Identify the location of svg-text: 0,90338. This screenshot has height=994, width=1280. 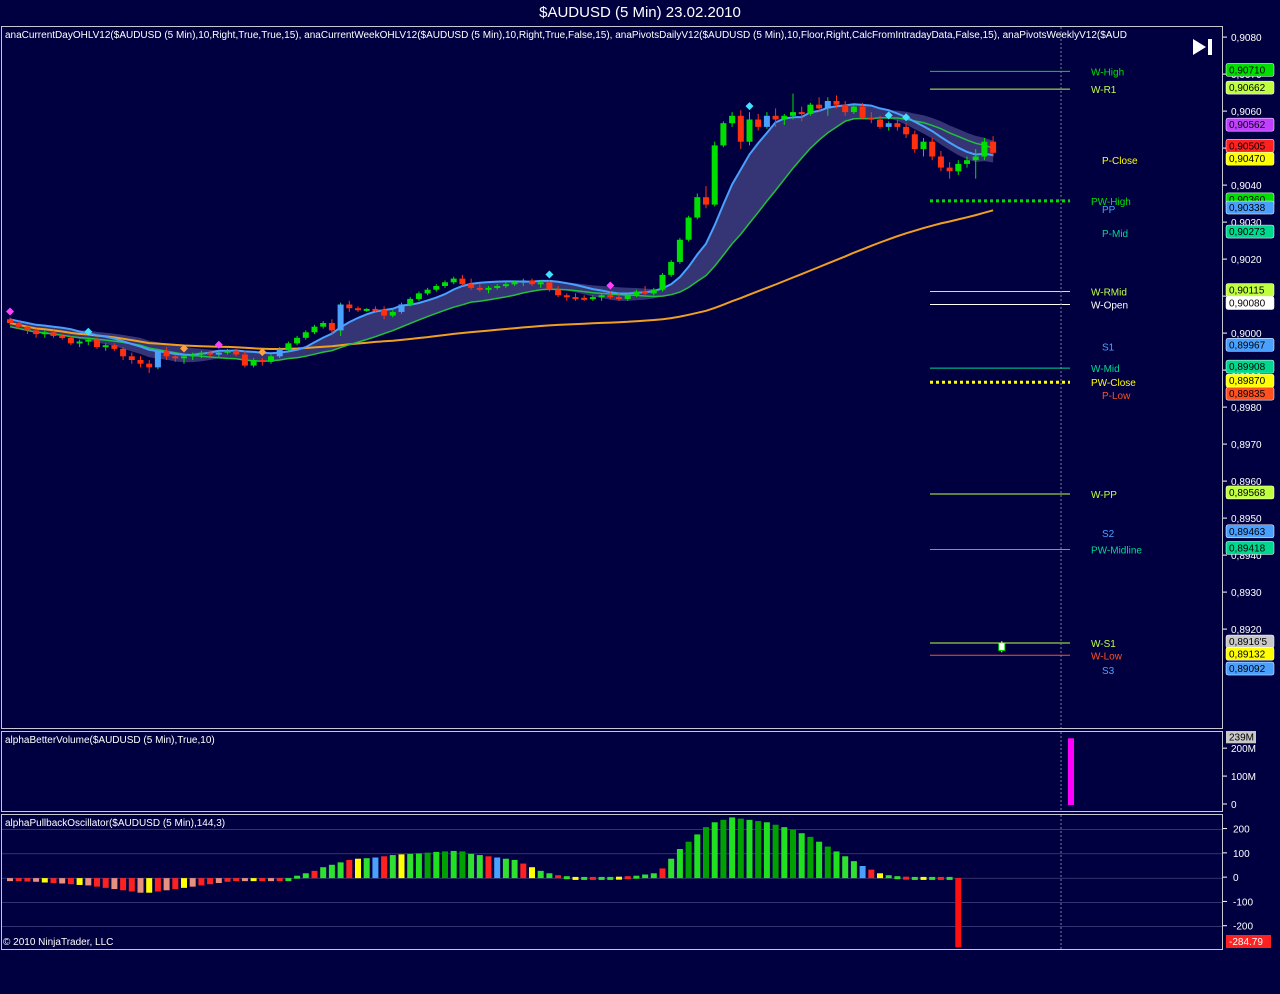
(1247, 208).